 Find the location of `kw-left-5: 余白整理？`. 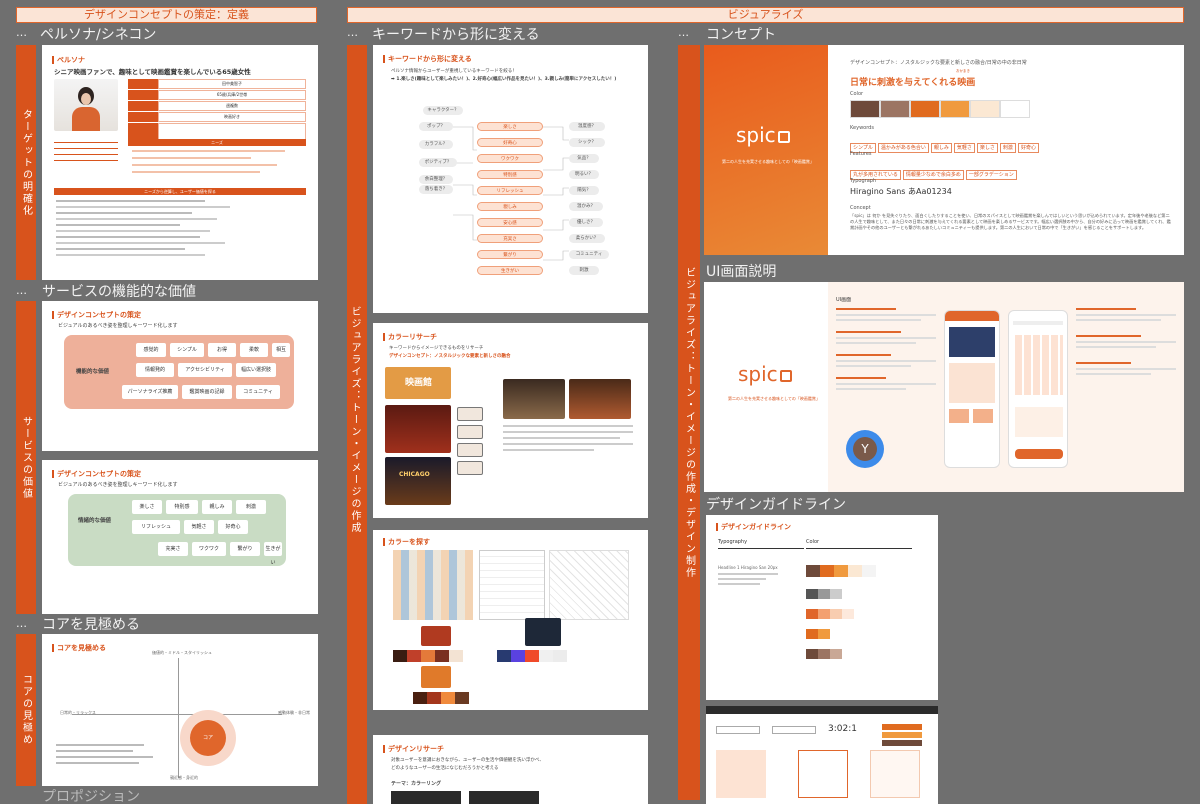

kw-left-5: 余白整理？ is located at coordinates (436, 179).